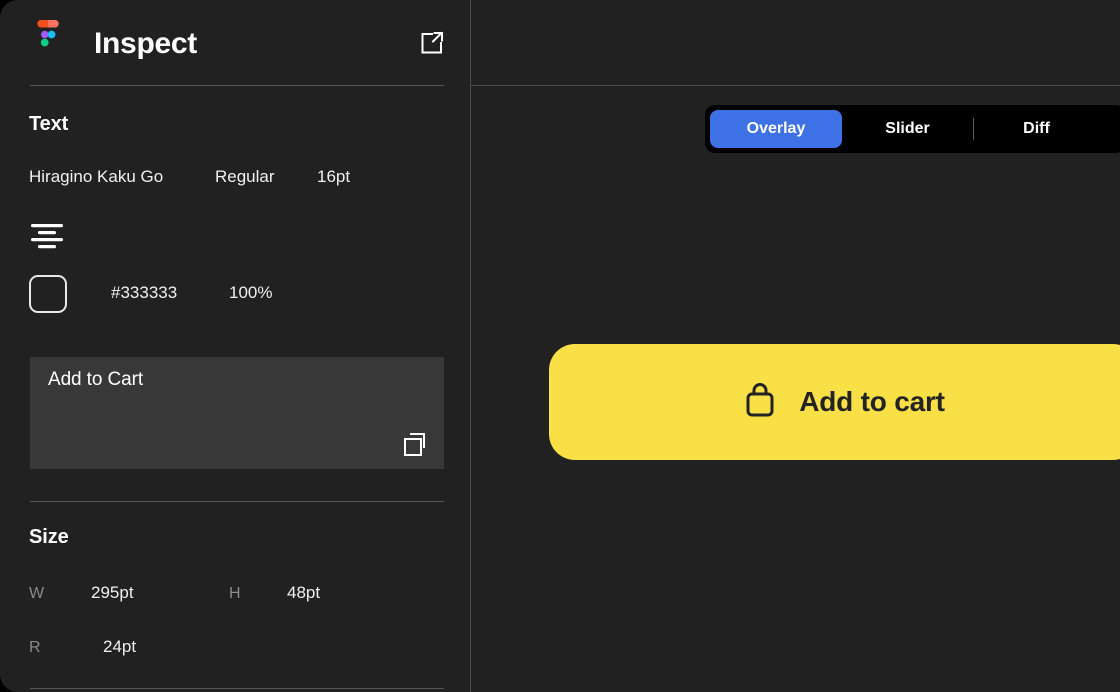 This screenshot has height=692, width=1120. What do you see at coordinates (235, 43) in the screenshot?
I see `panel-header: Inspect` at bounding box center [235, 43].